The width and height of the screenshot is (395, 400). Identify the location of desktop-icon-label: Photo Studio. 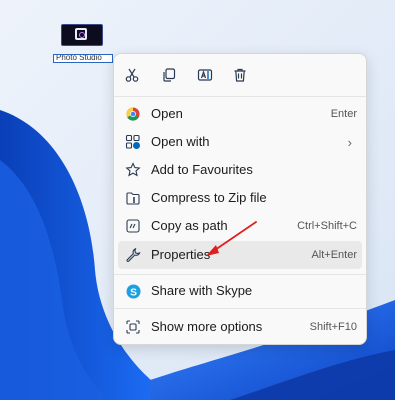
(83, 58).